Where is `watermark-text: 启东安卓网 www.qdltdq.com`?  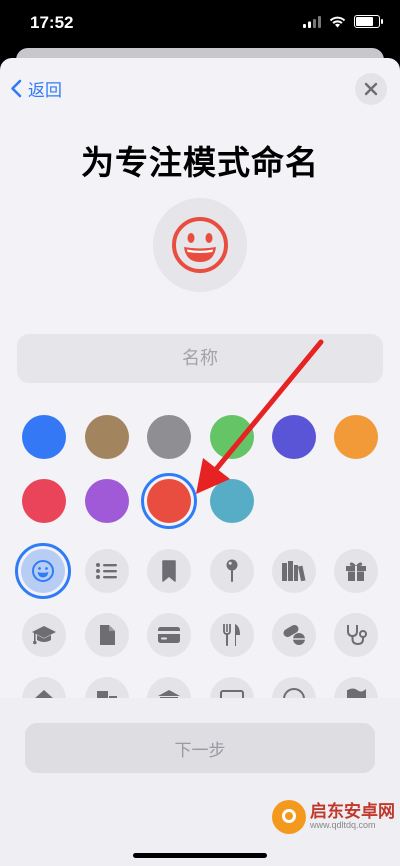
watermark-text: 启东安卓网 www.qdltdq.com is located at coordinates (352, 817).